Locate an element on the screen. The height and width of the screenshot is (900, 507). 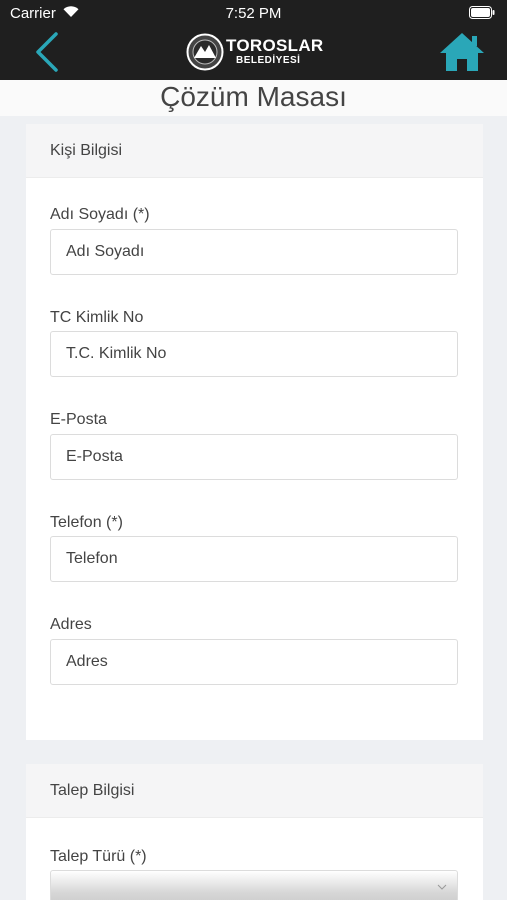
back-arrow-icon is located at coordinates (47, 52).